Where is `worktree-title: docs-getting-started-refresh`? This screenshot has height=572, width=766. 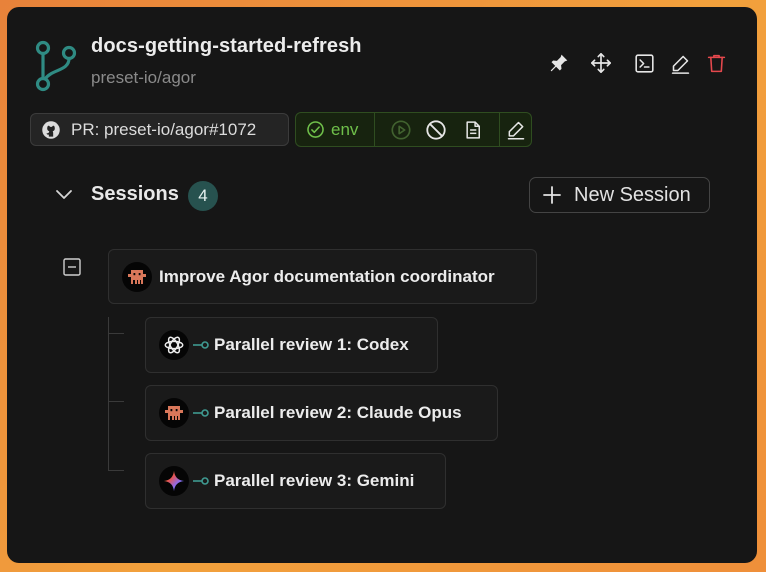
worktree-title: docs-getting-started-refresh is located at coordinates (226, 46).